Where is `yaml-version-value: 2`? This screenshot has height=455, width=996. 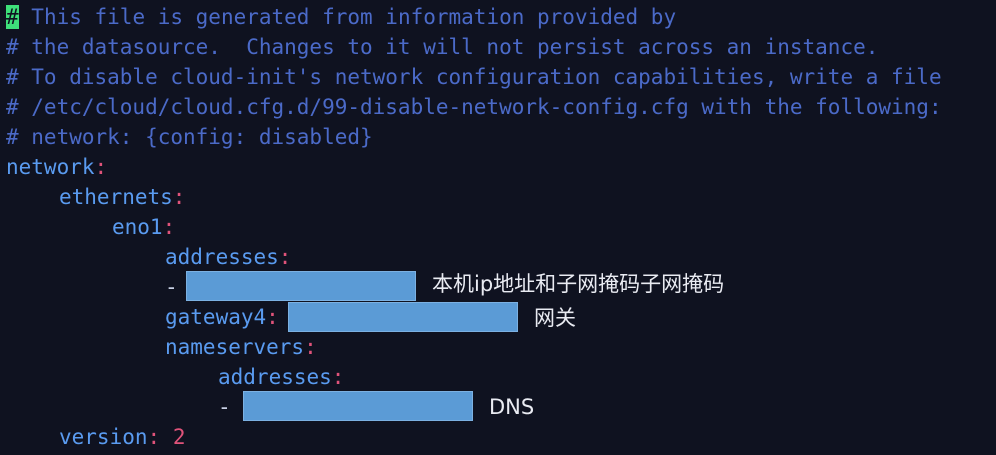 yaml-version-value: 2 is located at coordinates (179, 437).